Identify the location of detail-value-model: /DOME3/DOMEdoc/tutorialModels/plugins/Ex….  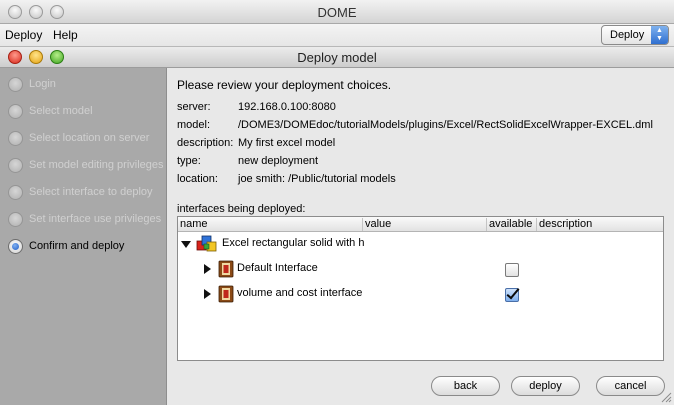
(445, 125).